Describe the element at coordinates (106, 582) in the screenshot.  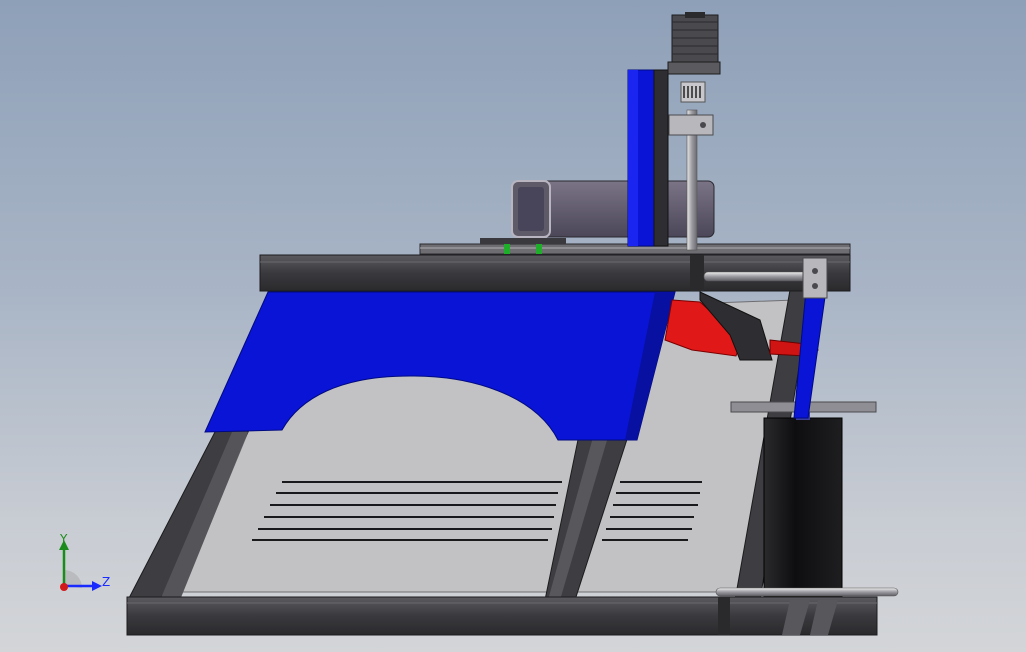
I see `triad-z-label: Z` at that location.